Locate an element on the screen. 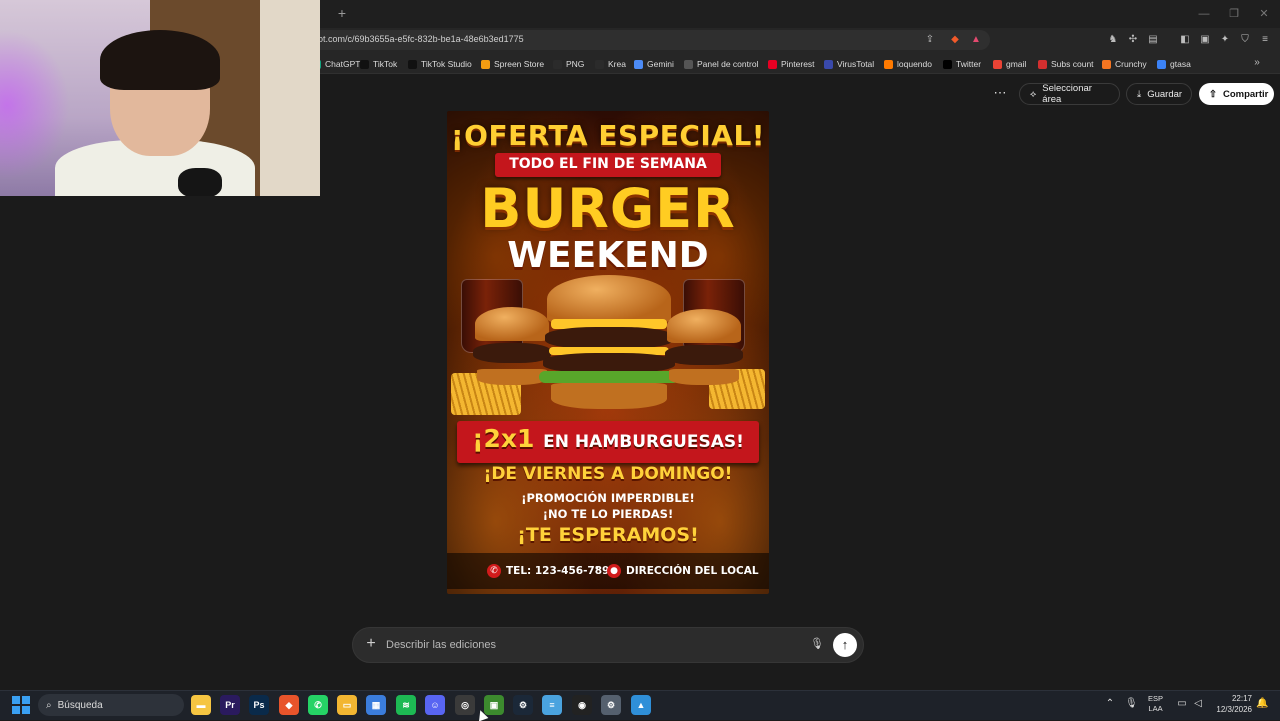 The height and width of the screenshot is (721, 1280). taskbar-app-spotify: ≋ is located at coordinates (406, 705).